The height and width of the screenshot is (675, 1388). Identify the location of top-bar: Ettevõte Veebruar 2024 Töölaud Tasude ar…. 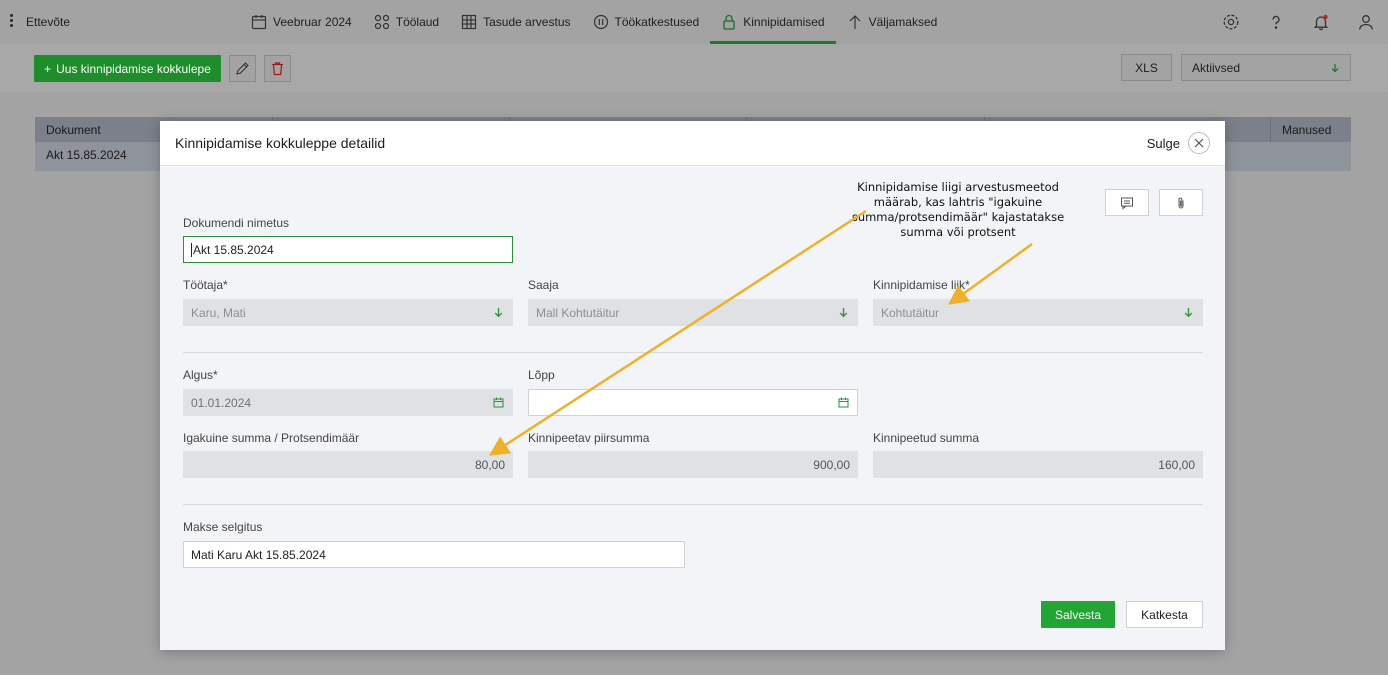
(694, 22).